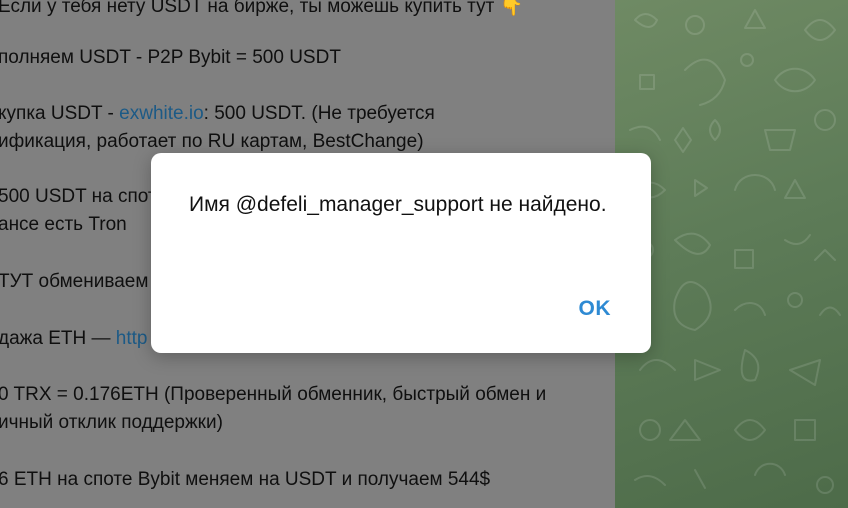  Describe the element at coordinates (595, 309) in the screenshot. I see `ok-button: OK` at that location.